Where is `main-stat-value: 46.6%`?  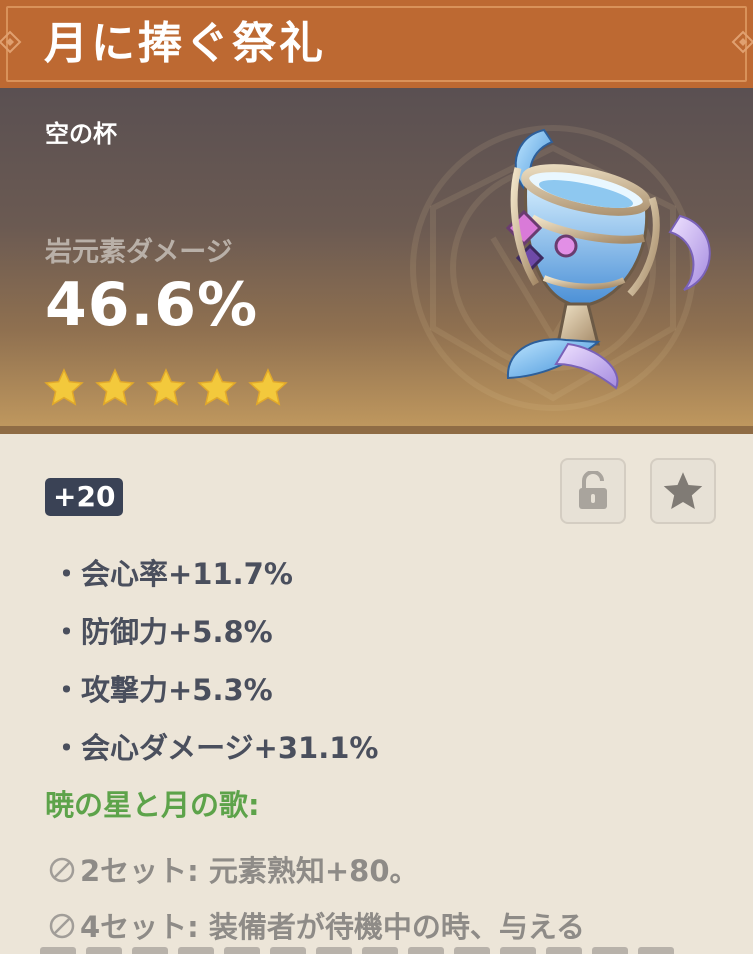
main-stat-value: 46.6% is located at coordinates (152, 305).